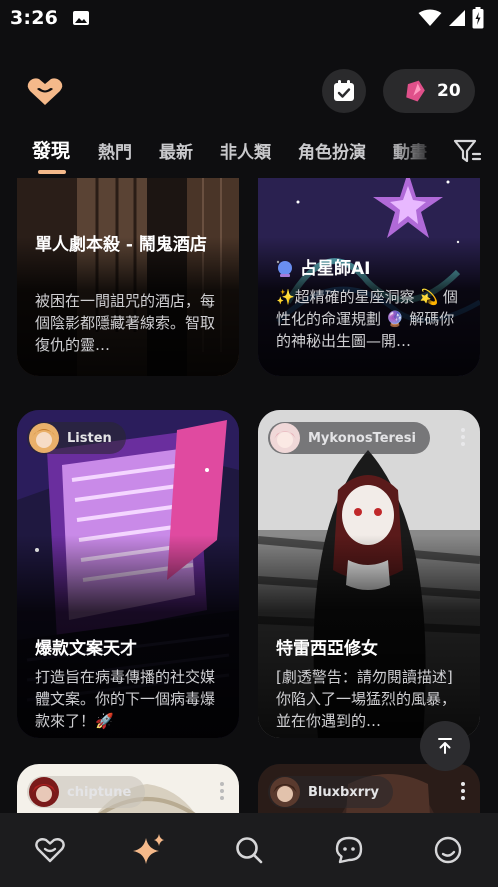  Describe the element at coordinates (425, 153) in the screenshot. I see `tab-fade` at that location.